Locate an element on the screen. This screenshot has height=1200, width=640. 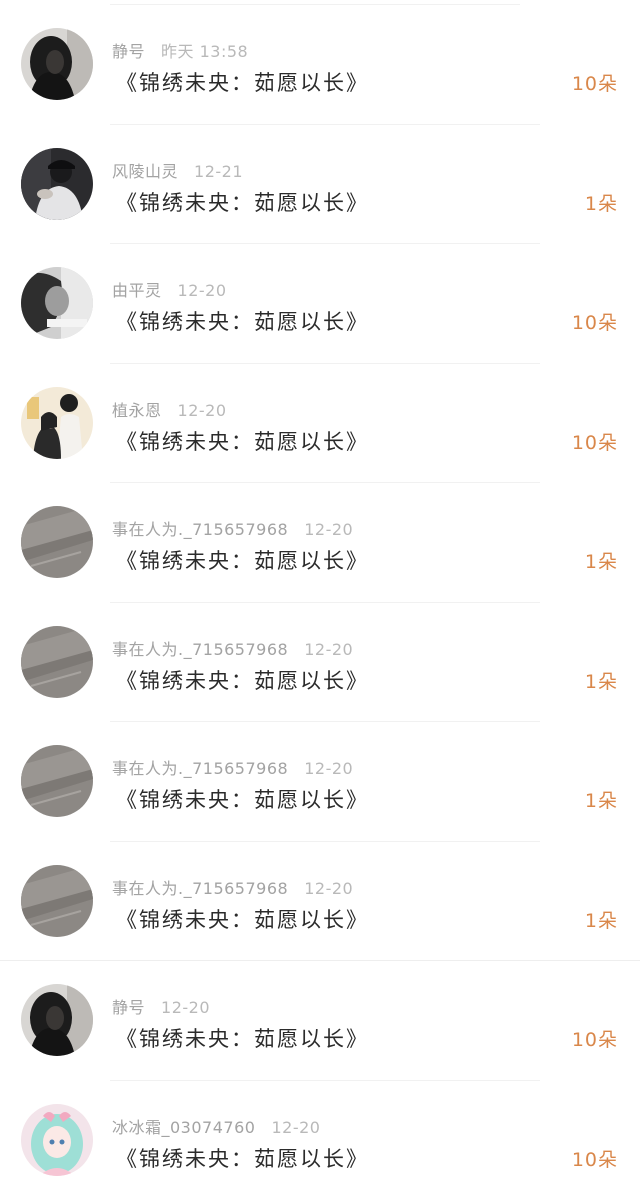
row-meta: 静号昨天 13:58 is located at coordinates (180, 50).